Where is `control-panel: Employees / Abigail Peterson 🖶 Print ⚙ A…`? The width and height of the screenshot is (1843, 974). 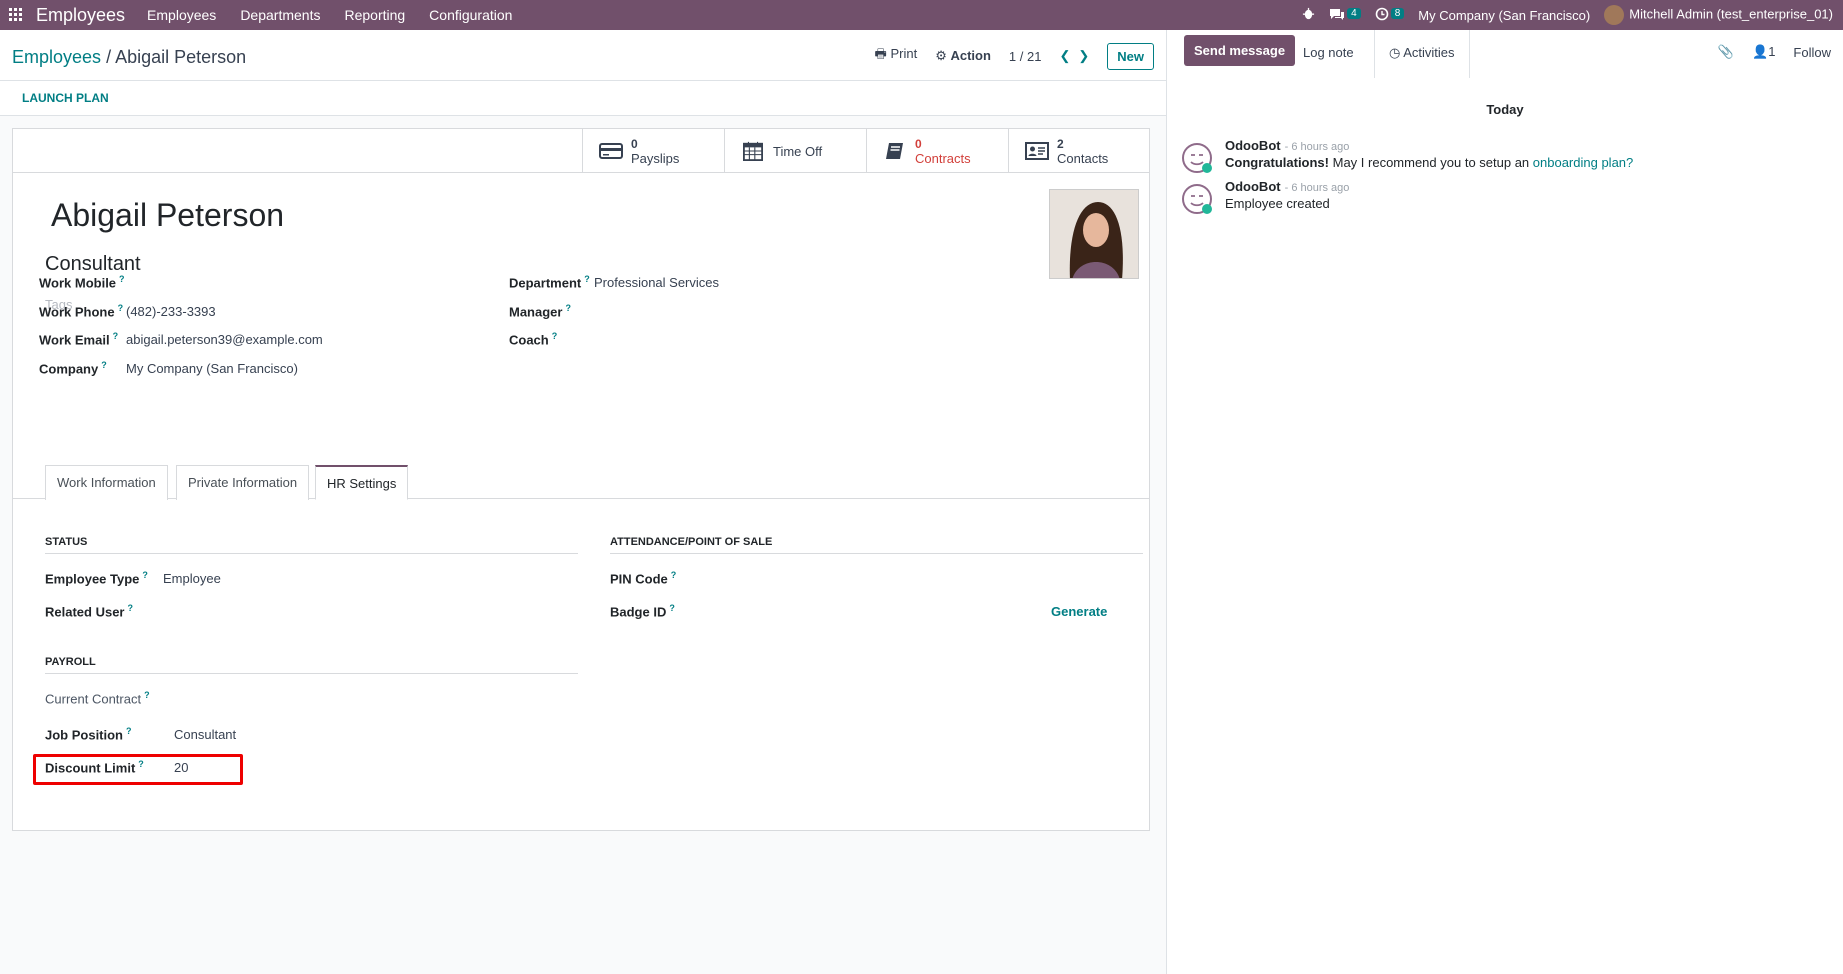 control-panel: Employees / Abigail Peterson 🖶 Print ⚙ A… is located at coordinates (583, 55).